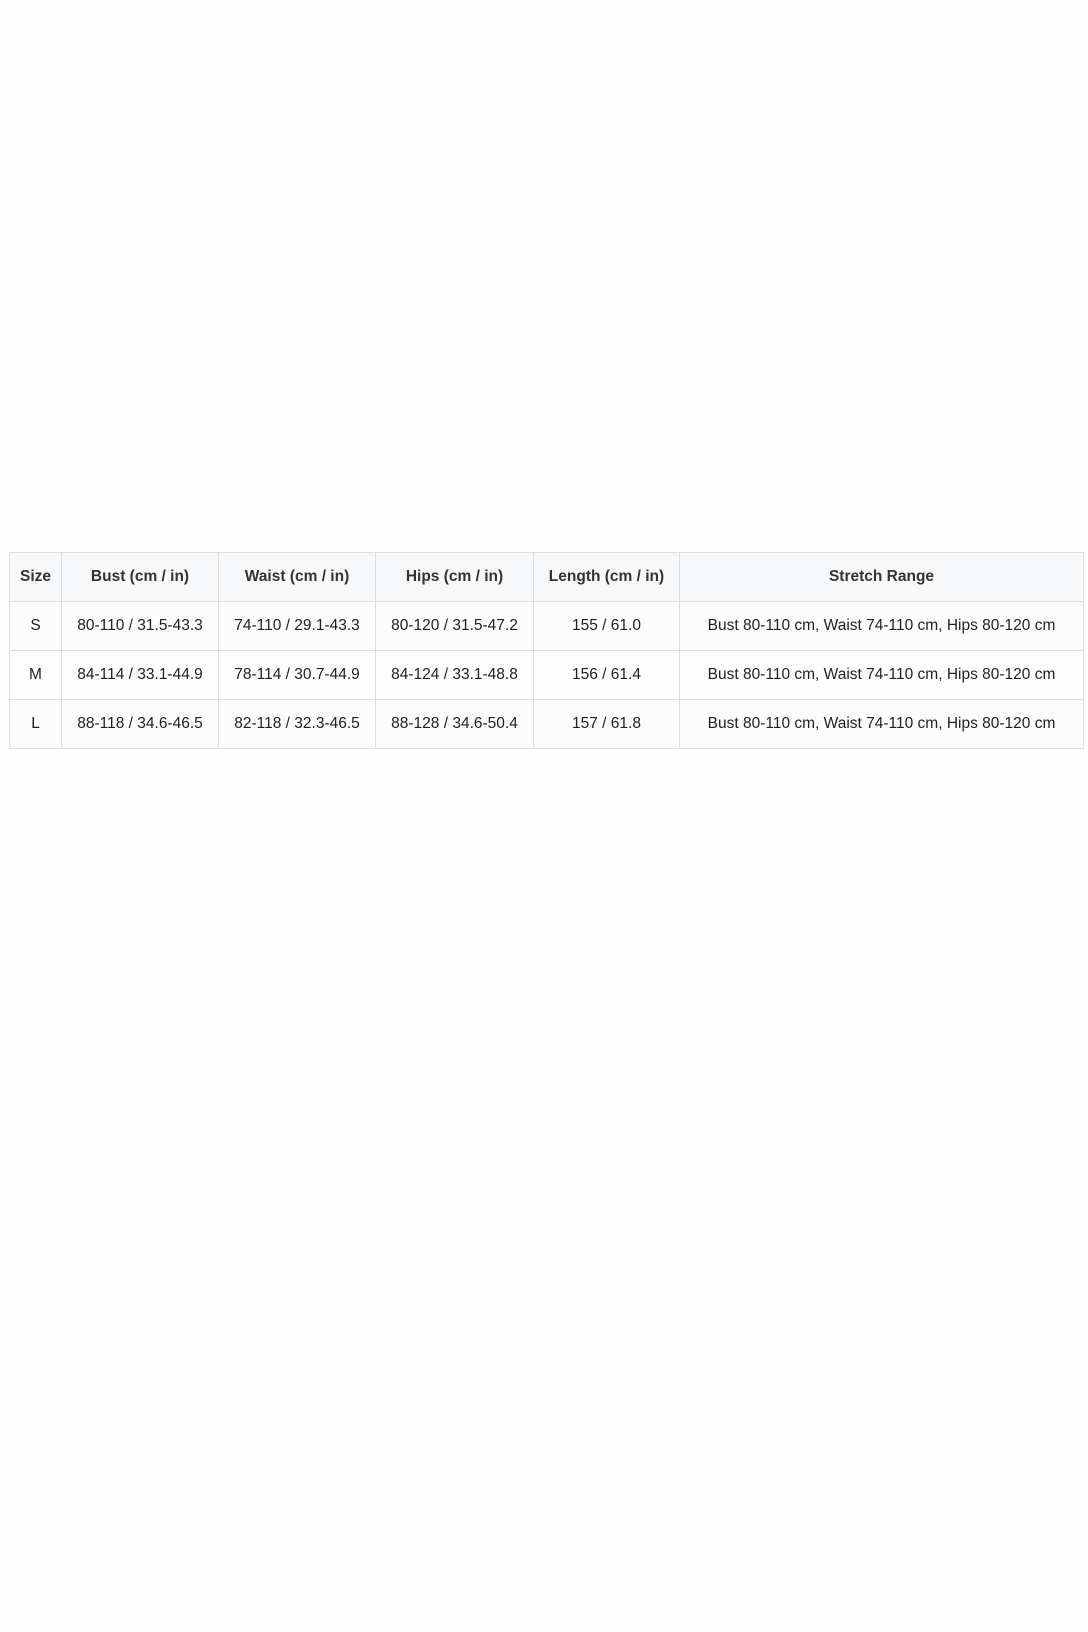  Describe the element at coordinates (454, 626) in the screenshot. I see `cell-hips: 80-120 / 31.5-47.2` at that location.